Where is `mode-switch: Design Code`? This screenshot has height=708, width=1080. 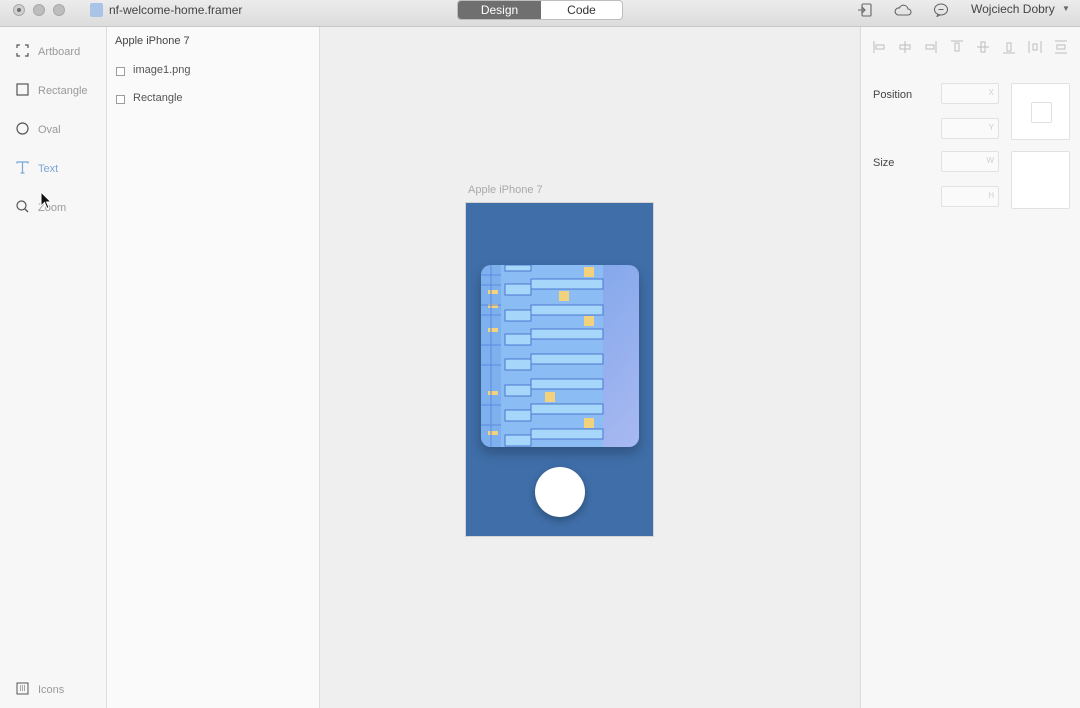
mode-switch: Design Code is located at coordinates (540, 10).